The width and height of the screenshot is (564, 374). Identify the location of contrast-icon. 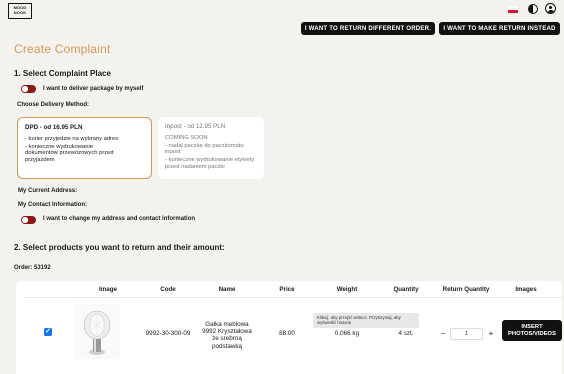
(533, 9).